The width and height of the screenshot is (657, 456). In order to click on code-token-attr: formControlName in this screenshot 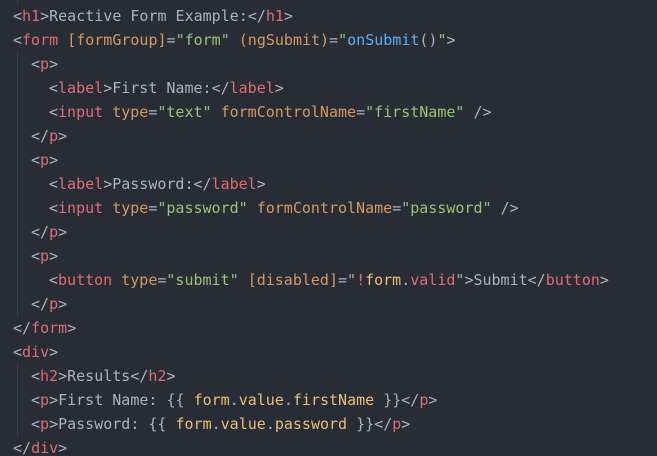, I will do `click(288, 112)`.